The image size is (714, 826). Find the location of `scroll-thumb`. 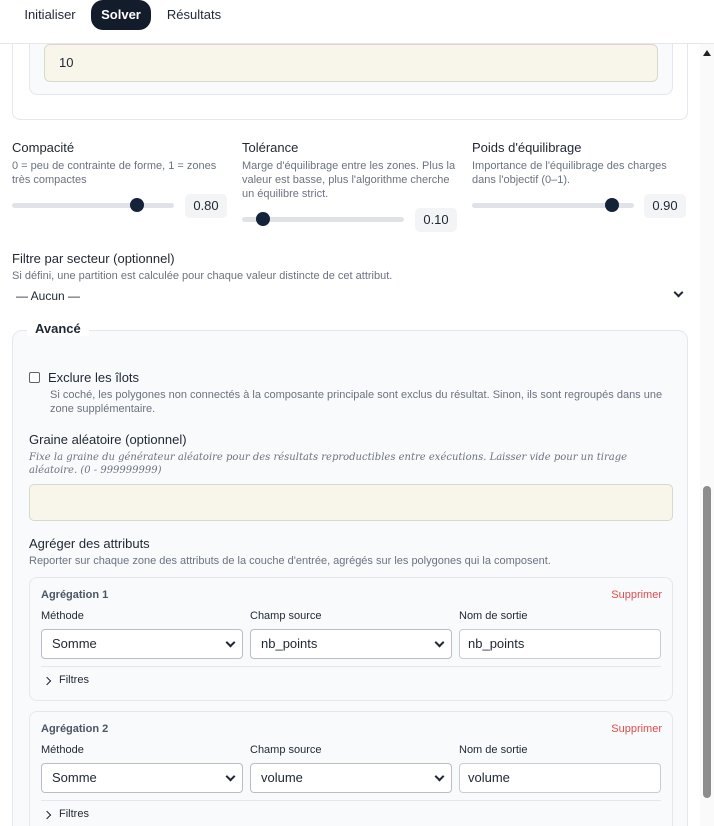

scroll-thumb is located at coordinates (707, 642).